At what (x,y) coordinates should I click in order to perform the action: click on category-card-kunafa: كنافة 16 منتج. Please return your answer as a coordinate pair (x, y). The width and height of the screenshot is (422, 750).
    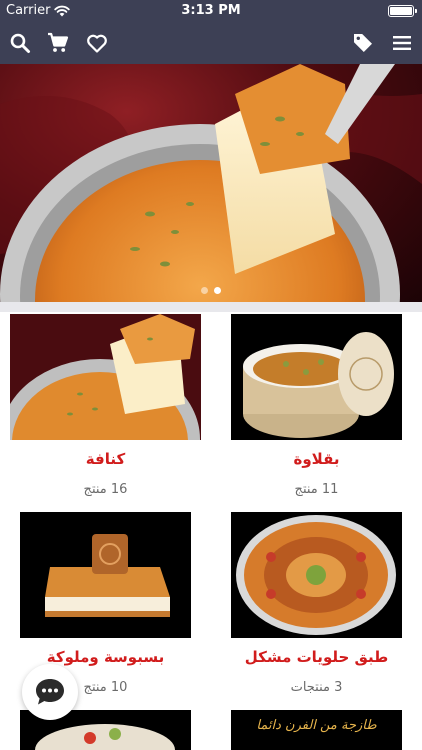
    Looking at the image, I should click on (105, 411).